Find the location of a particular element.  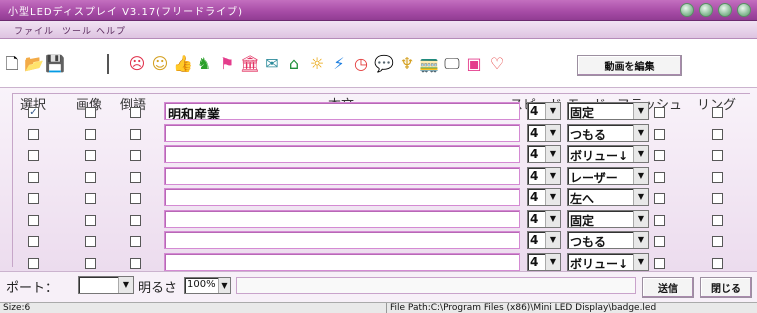

menu-help: ヘルプ is located at coordinates (111, 30).